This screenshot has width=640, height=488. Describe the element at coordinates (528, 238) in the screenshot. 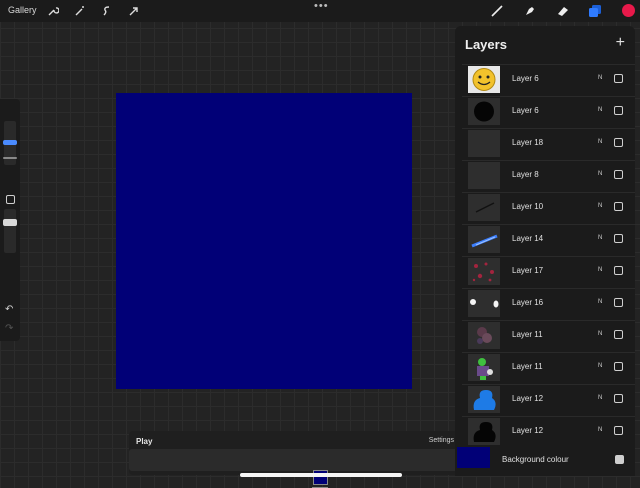

I see `layer-name: Layer 14` at that location.